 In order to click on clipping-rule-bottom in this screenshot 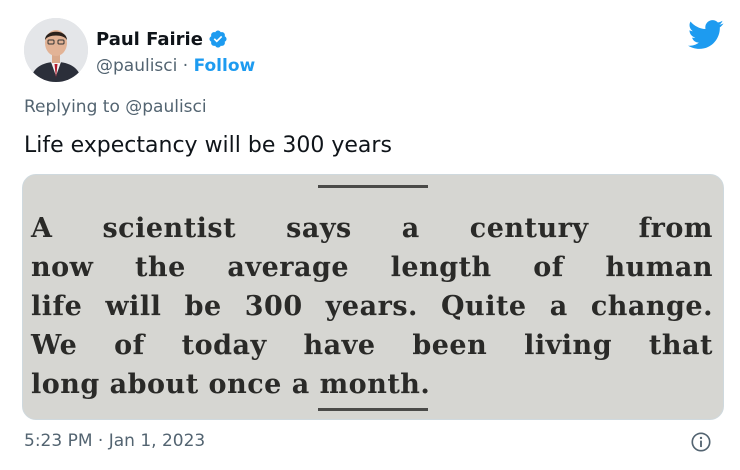, I will do `click(373, 409)`.